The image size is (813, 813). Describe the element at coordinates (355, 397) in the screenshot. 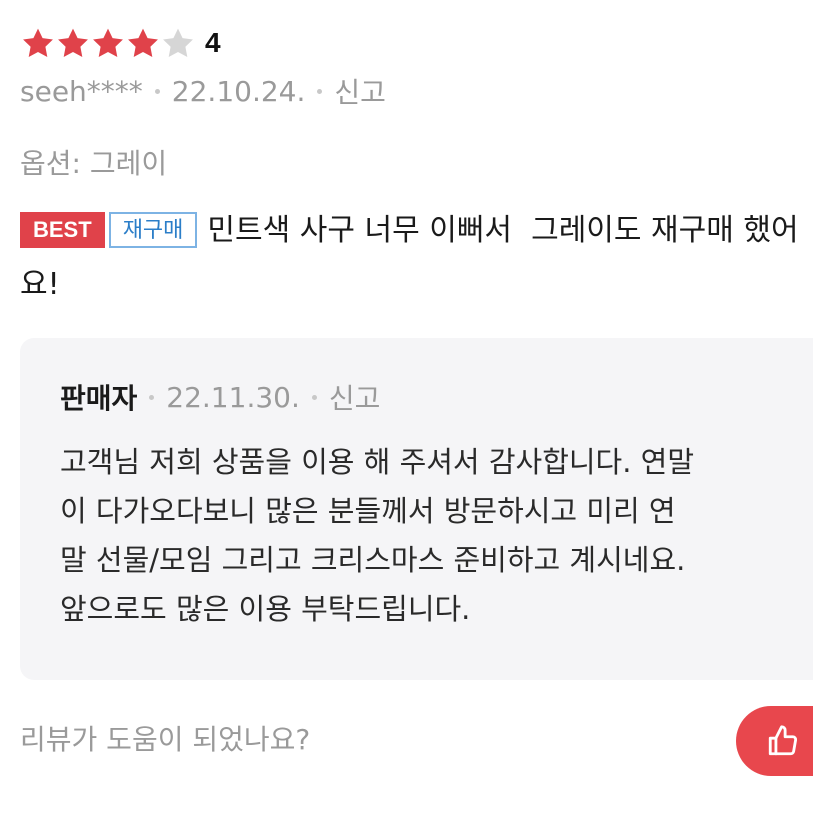

I see `reply-report-link: 신고` at that location.